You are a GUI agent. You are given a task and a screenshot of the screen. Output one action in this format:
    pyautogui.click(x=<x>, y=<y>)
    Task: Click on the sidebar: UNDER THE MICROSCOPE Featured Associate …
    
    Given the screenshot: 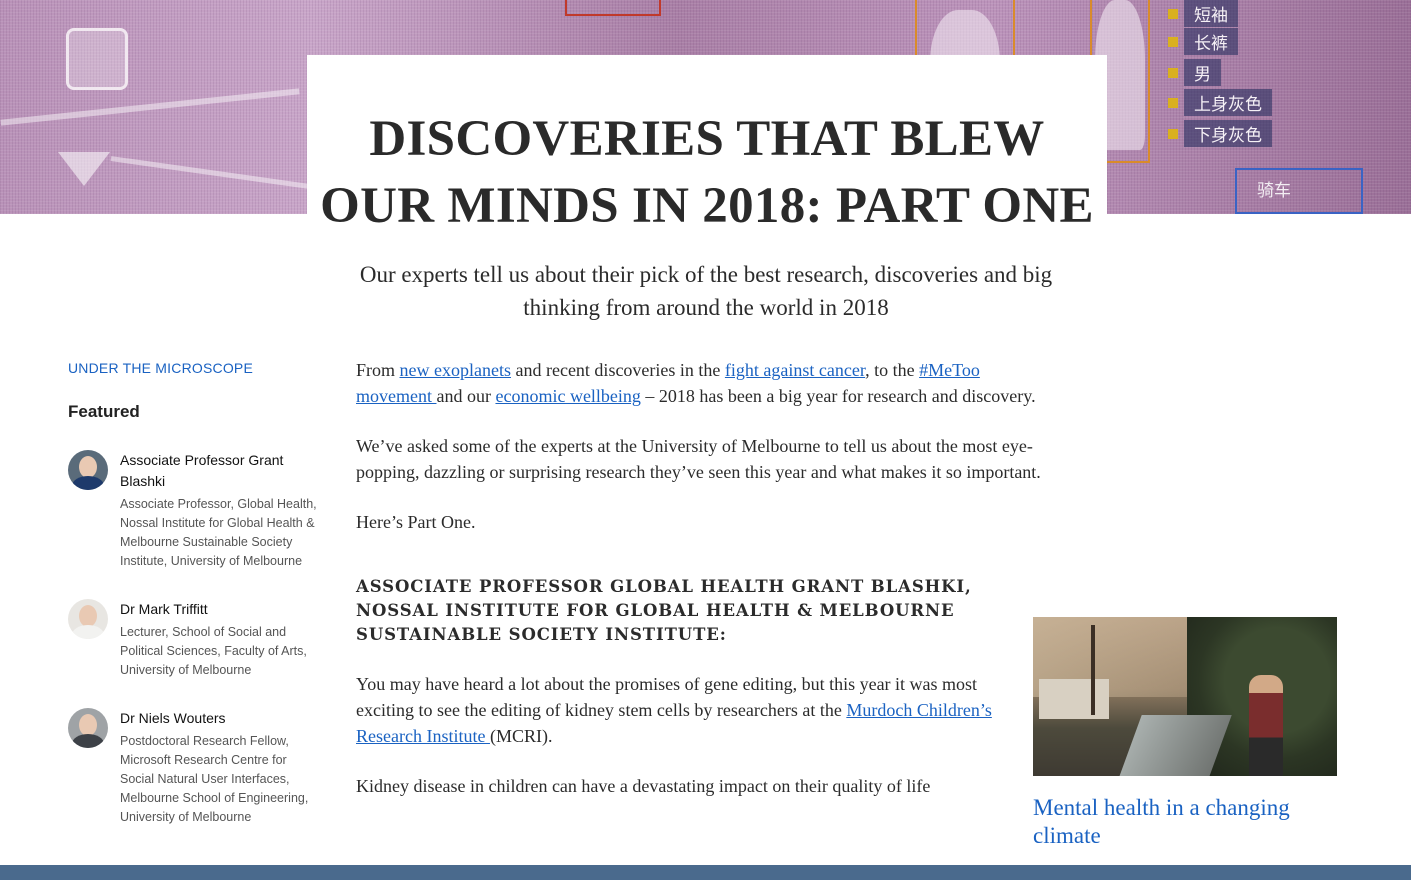 What is the action you would take?
    pyautogui.click(x=193, y=593)
    